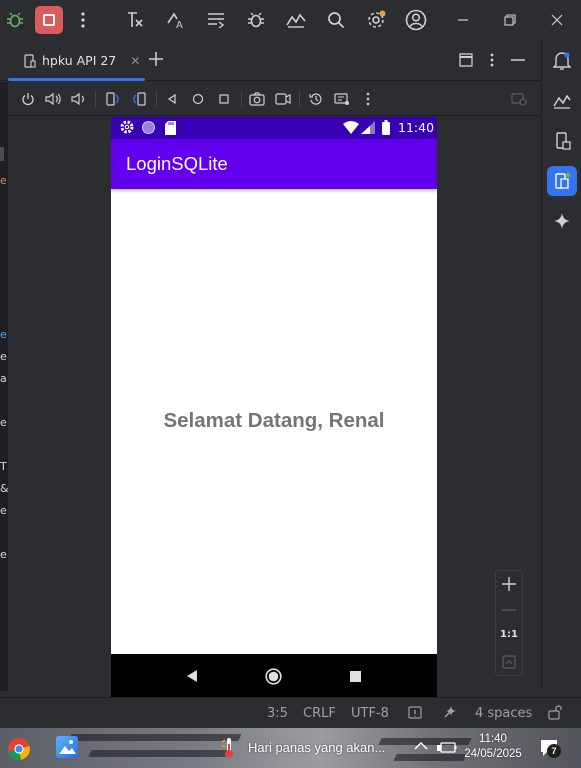 The image size is (581, 768). What do you see at coordinates (555, 712) in the screenshot?
I see `lock-icon` at bounding box center [555, 712].